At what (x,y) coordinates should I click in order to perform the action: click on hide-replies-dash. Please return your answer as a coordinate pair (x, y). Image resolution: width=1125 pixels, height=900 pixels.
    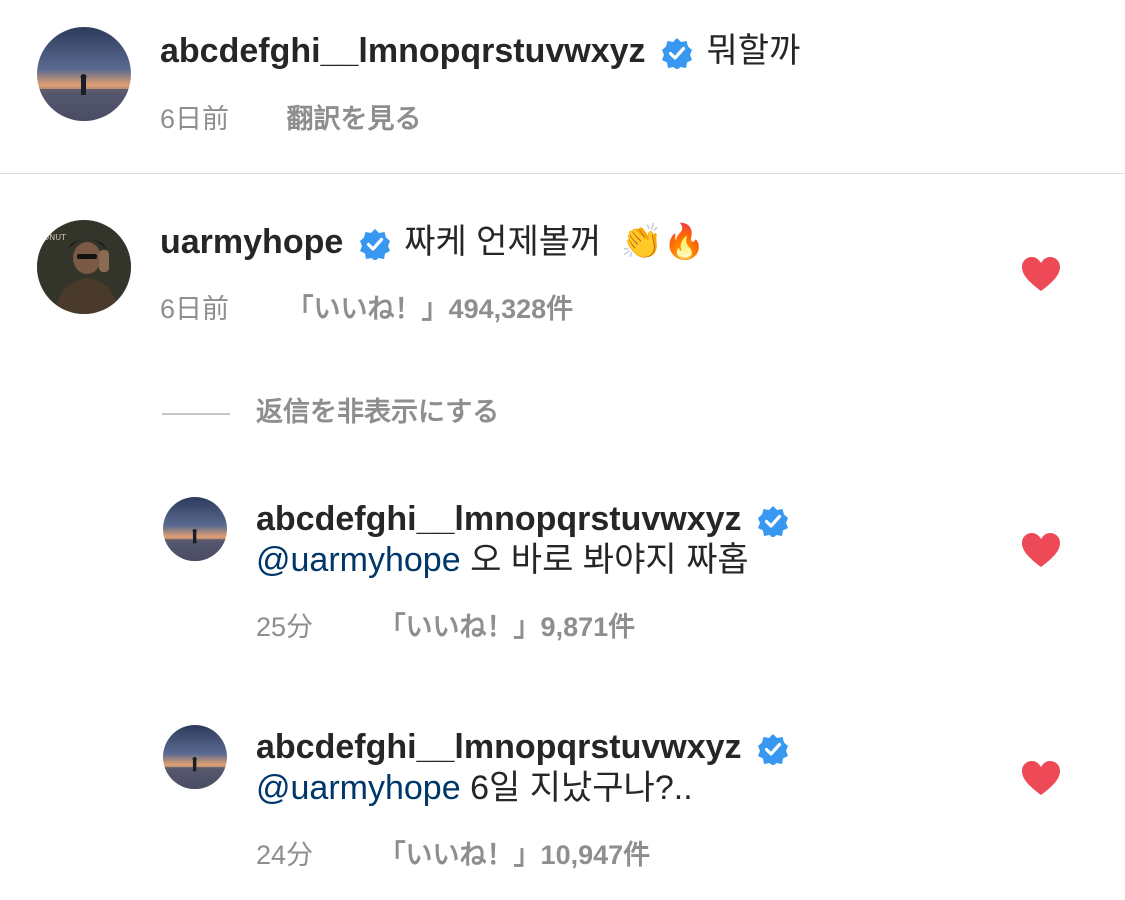
    Looking at the image, I should click on (196, 413).